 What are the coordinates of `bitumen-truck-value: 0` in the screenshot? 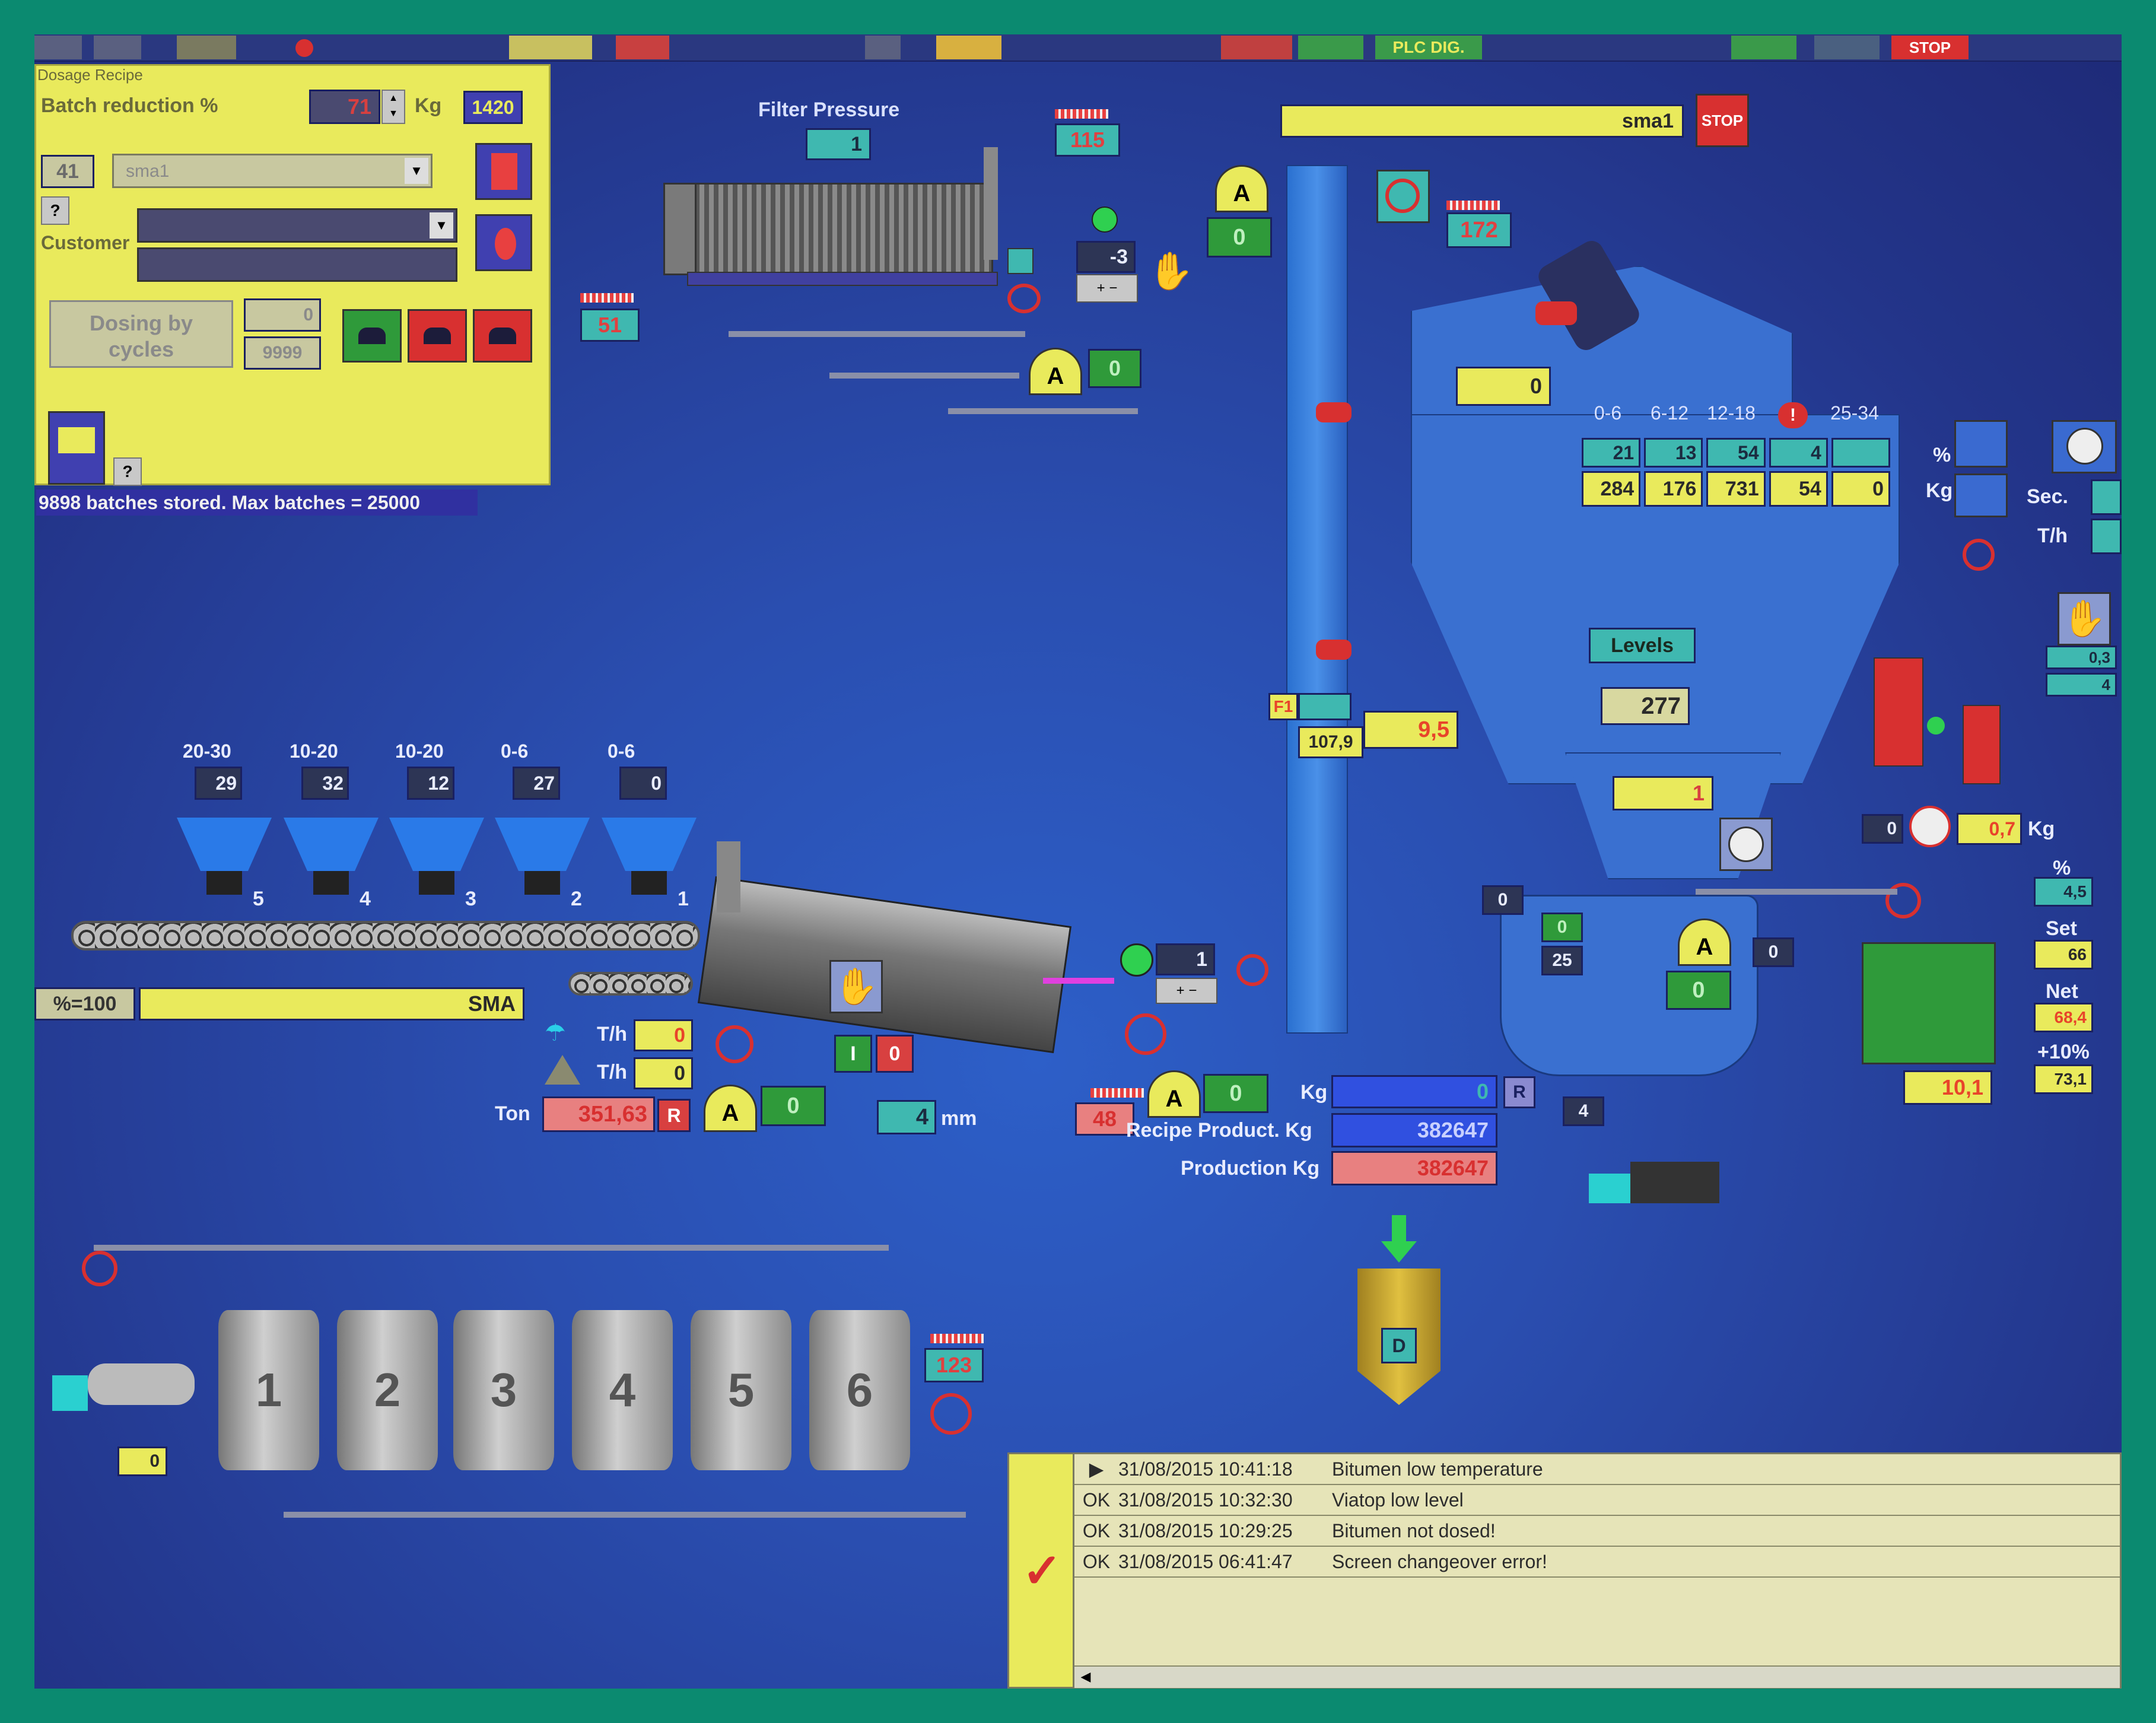 It's located at (142, 1461).